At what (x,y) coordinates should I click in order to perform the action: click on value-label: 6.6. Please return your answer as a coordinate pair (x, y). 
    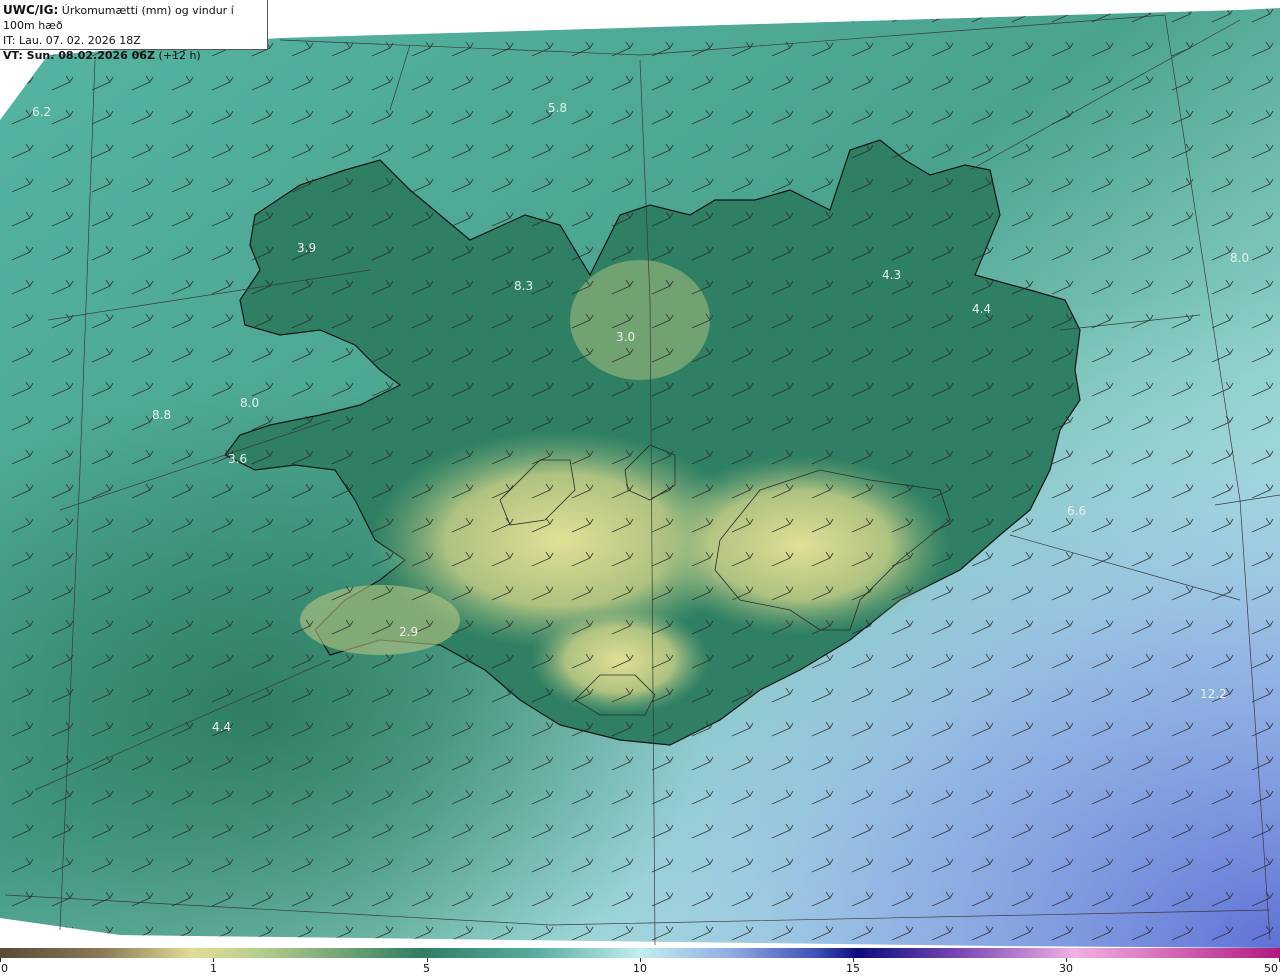
    Looking at the image, I should click on (1076, 511).